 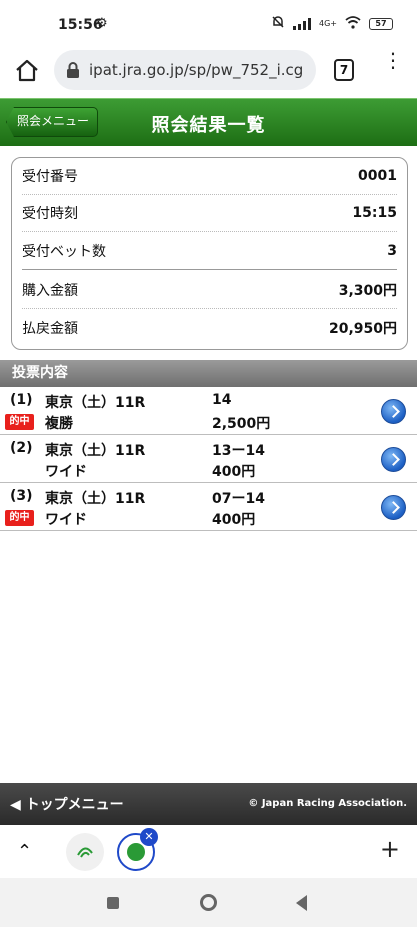 I want to click on lock-icon, so click(x=73, y=70).